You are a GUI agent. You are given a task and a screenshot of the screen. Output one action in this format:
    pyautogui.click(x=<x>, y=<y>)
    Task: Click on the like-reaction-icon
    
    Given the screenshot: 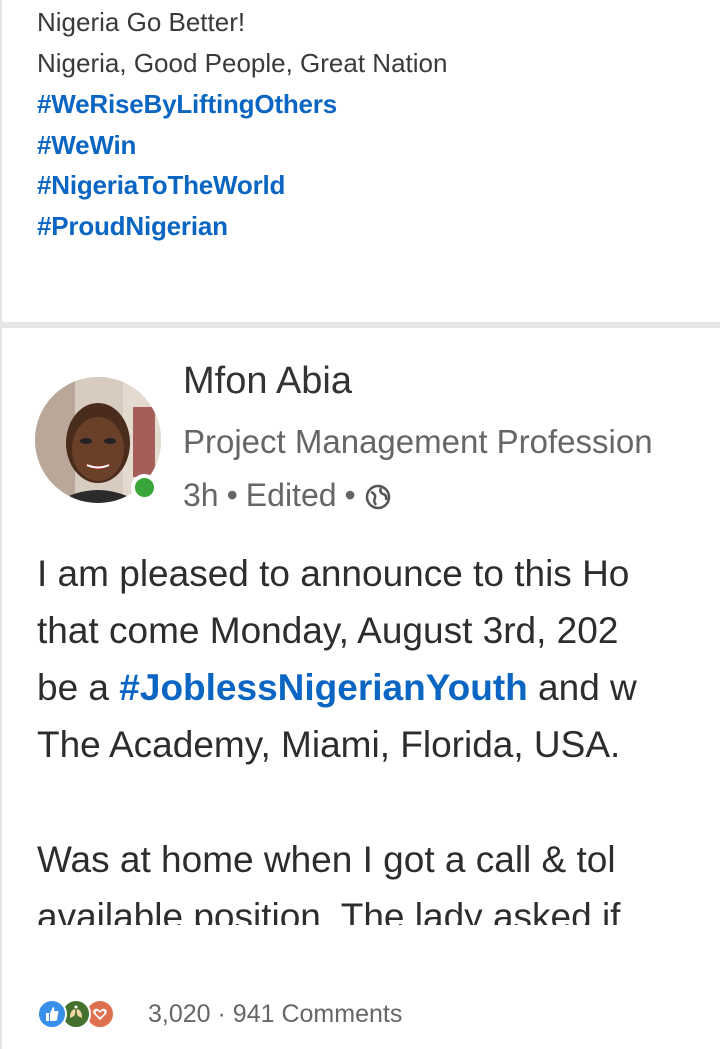 What is the action you would take?
    pyautogui.click(x=52, y=1014)
    